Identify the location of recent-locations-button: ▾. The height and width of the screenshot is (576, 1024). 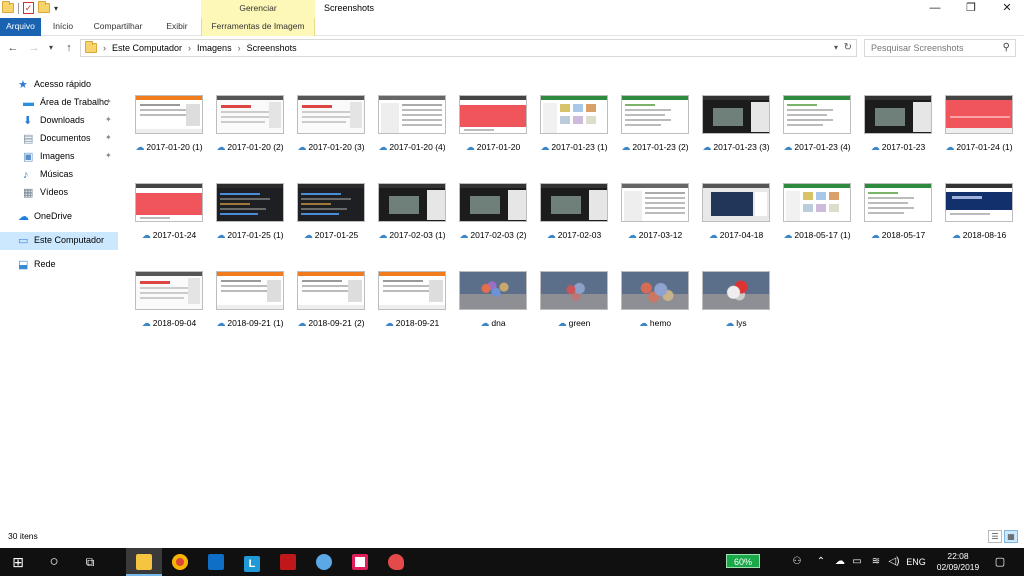
(51, 48).